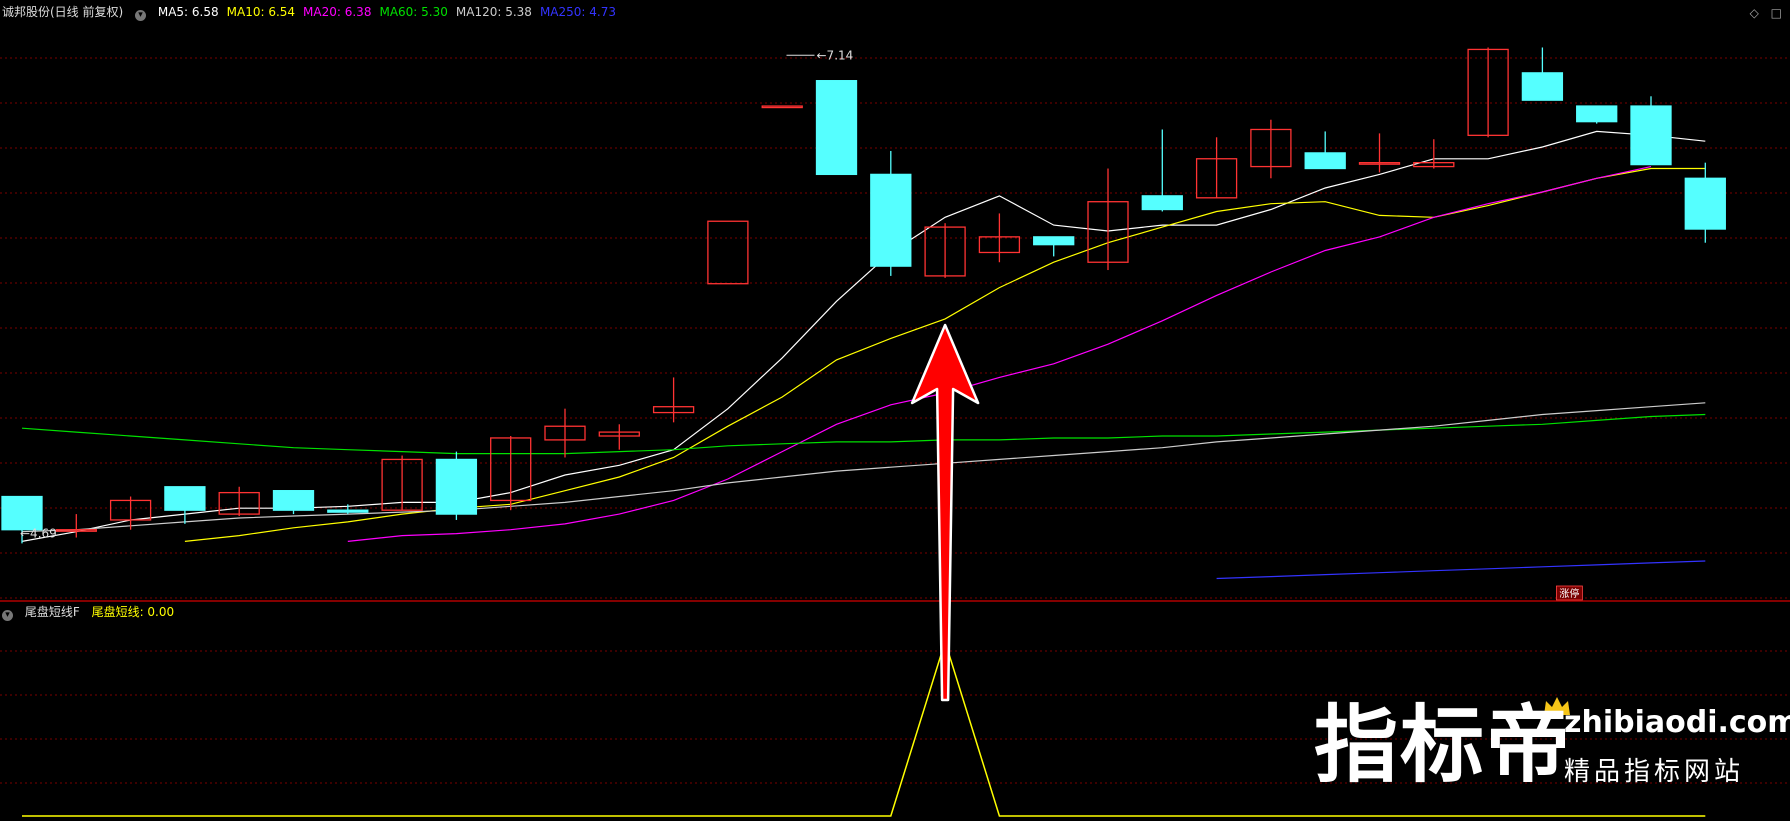  Describe the element at coordinates (1776, 13) in the screenshot. I see `square-icon: □` at that location.